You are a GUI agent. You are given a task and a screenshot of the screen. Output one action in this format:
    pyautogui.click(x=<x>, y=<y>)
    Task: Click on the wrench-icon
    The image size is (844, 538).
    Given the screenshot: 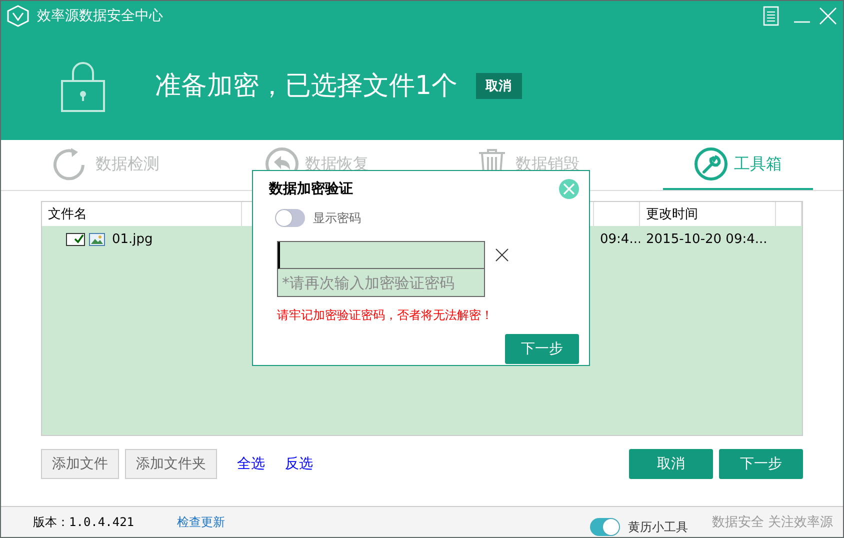 What is the action you would take?
    pyautogui.click(x=711, y=164)
    